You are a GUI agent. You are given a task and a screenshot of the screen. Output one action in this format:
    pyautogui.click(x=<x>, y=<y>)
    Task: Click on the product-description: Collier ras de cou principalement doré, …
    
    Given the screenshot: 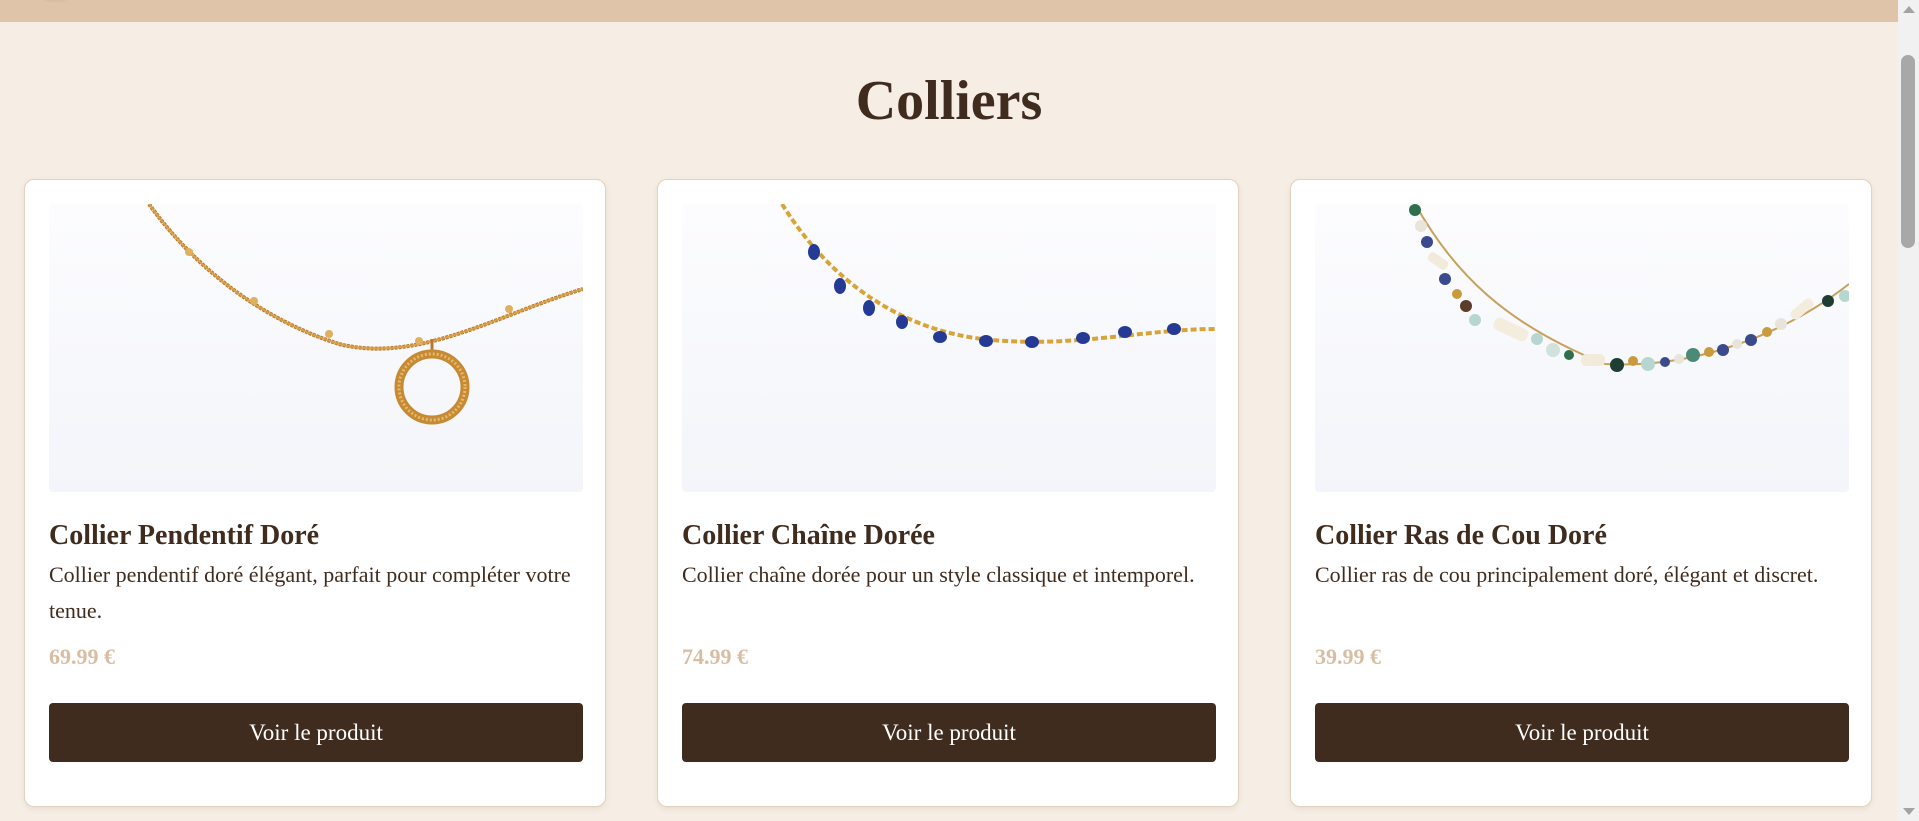 What is the action you would take?
    pyautogui.click(x=1567, y=574)
    